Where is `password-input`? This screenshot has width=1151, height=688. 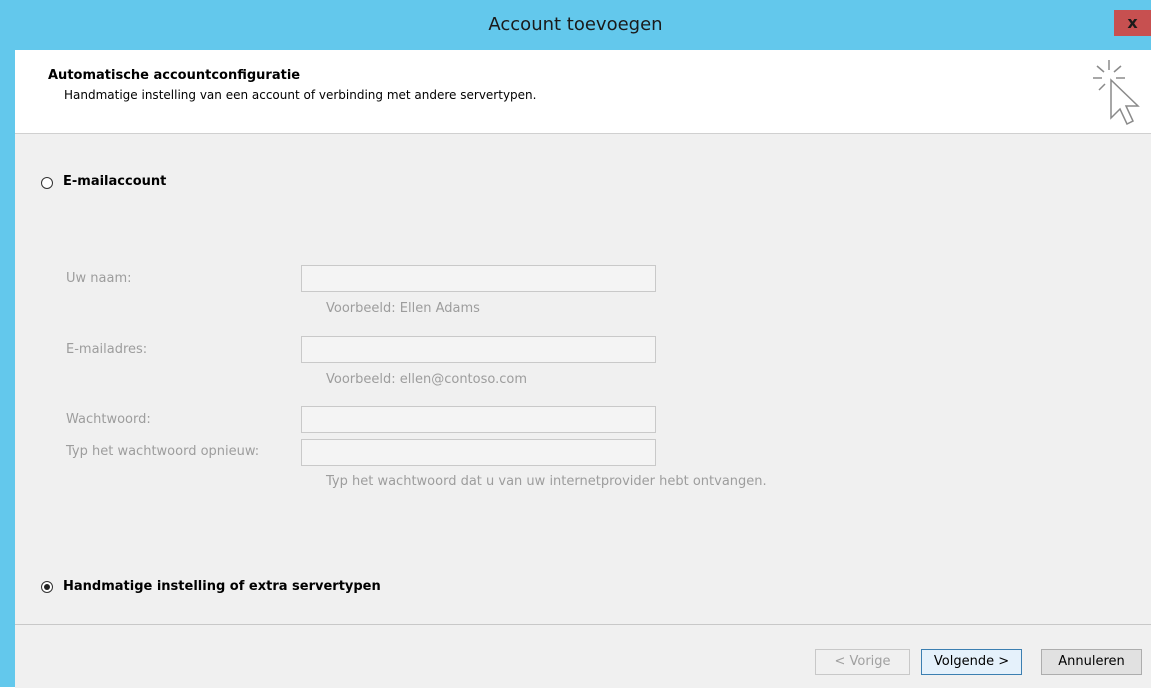
password-input is located at coordinates (478, 419).